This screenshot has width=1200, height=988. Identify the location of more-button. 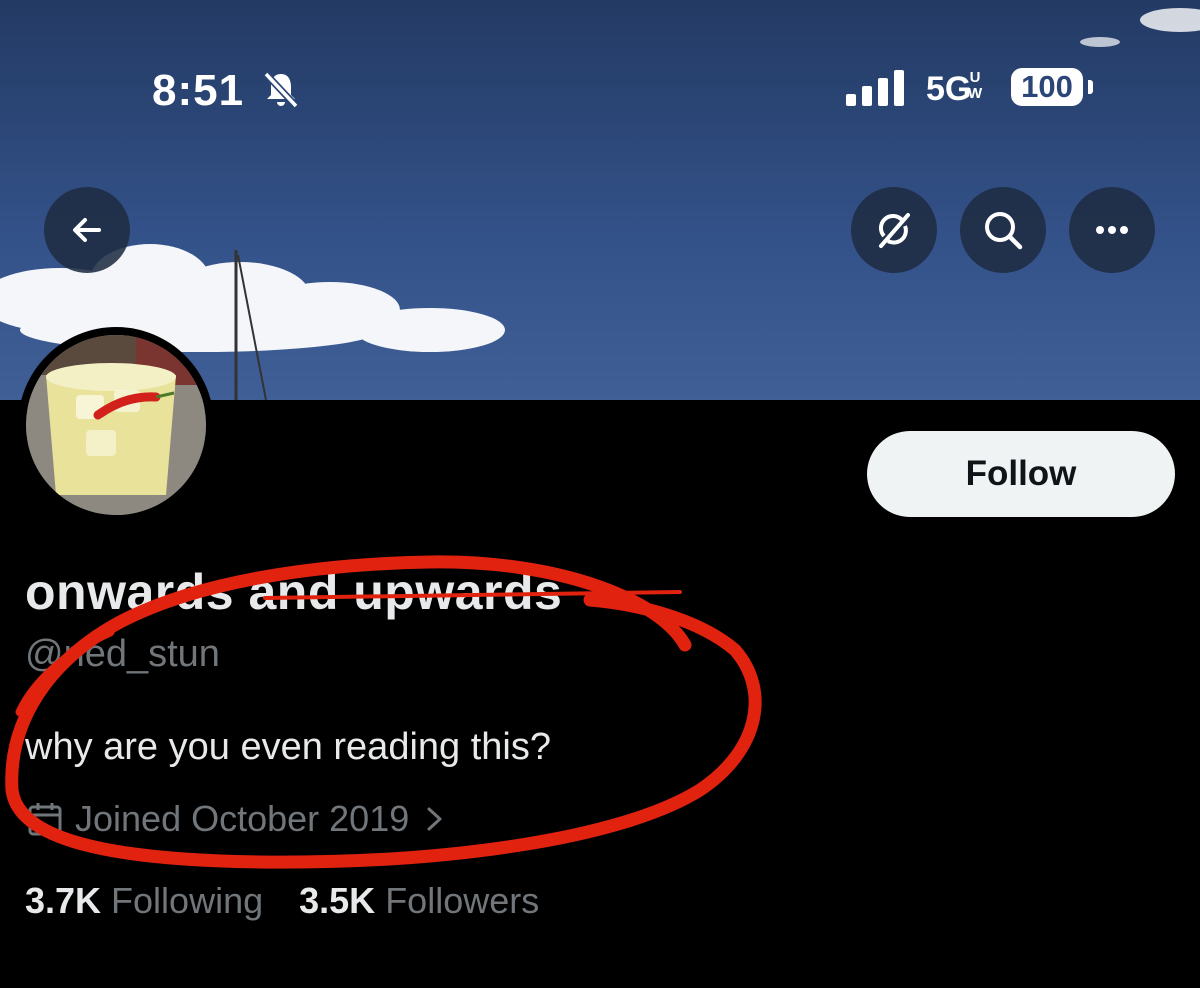
(1112, 230).